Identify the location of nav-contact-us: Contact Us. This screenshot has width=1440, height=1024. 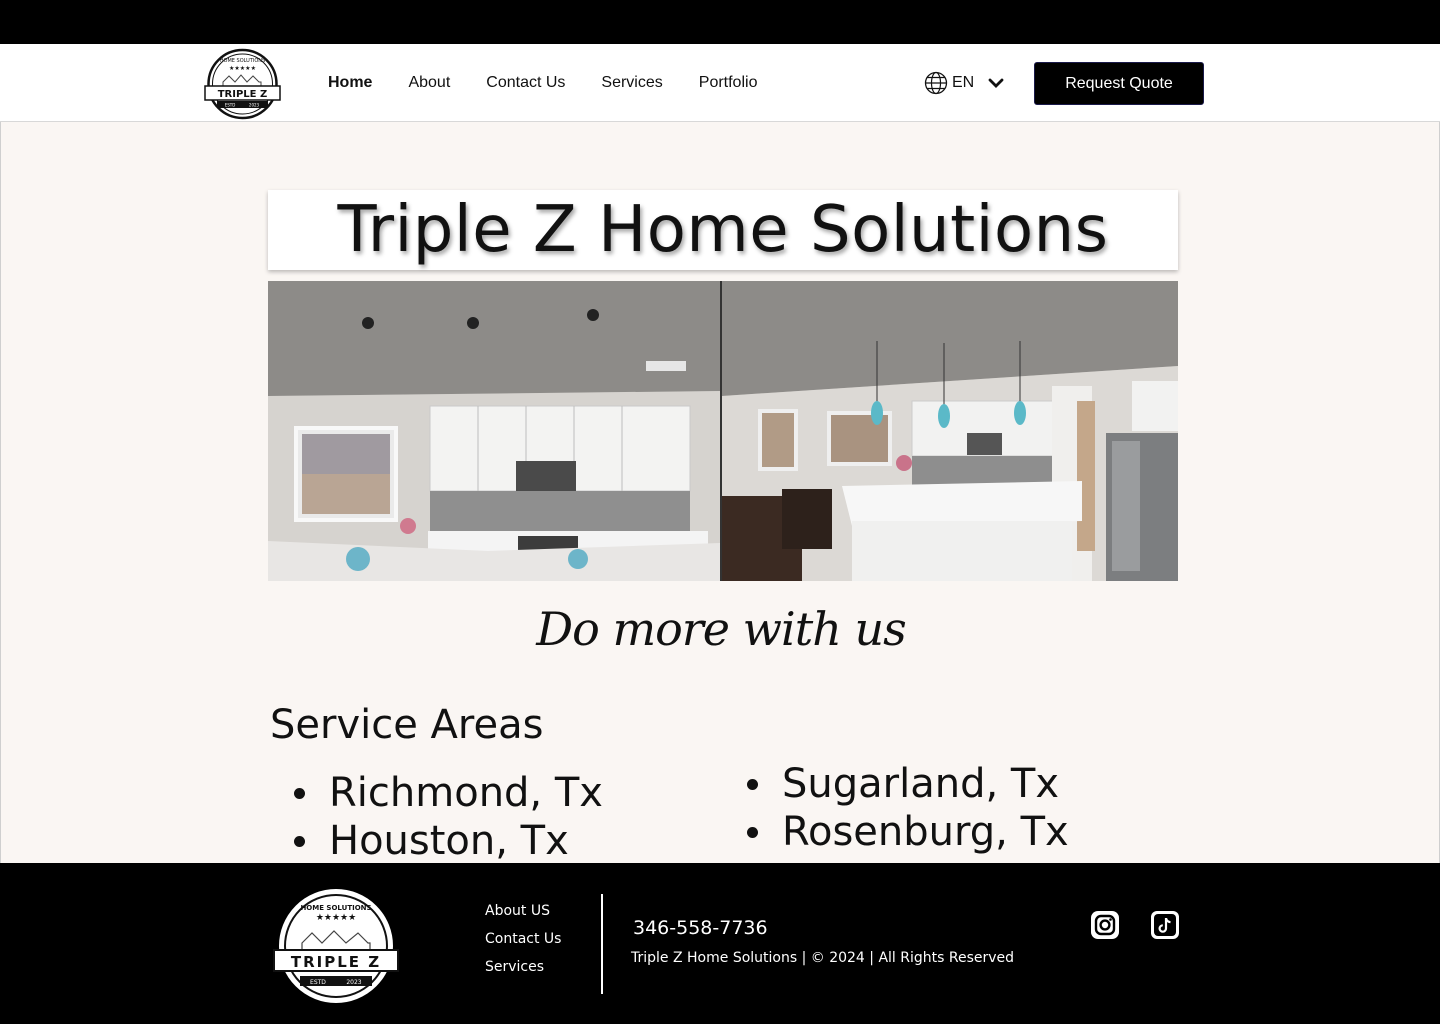
(525, 83).